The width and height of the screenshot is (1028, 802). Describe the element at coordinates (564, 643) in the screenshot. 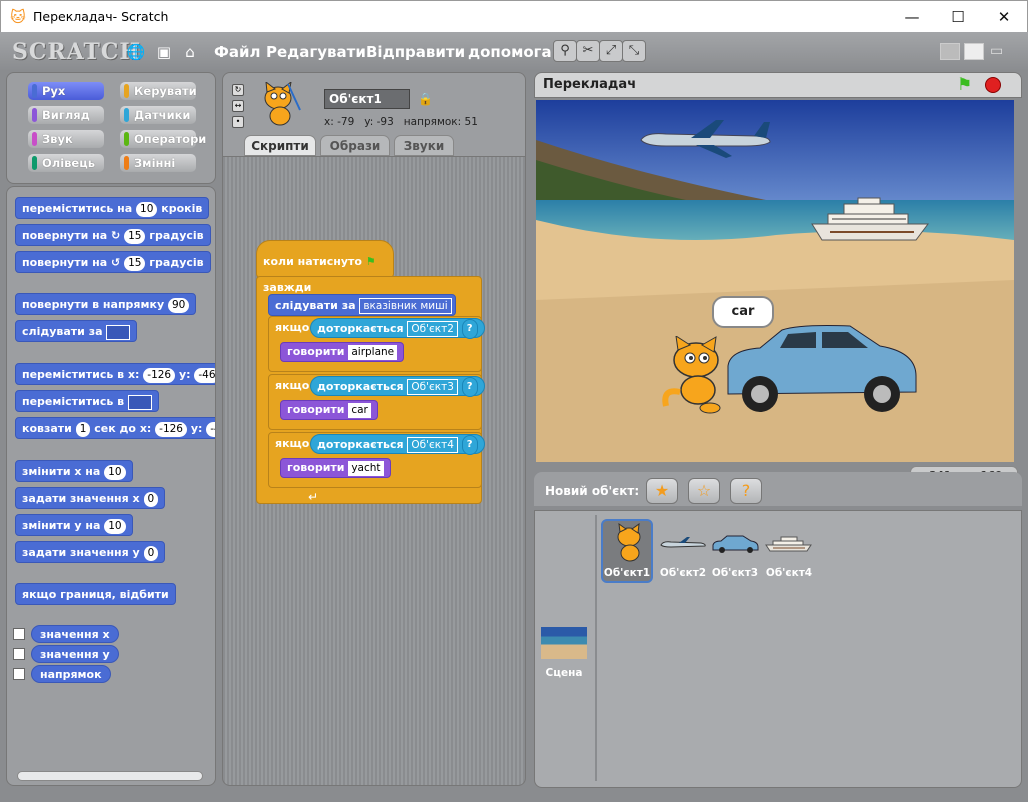

I see `stage-thumbnail` at that location.